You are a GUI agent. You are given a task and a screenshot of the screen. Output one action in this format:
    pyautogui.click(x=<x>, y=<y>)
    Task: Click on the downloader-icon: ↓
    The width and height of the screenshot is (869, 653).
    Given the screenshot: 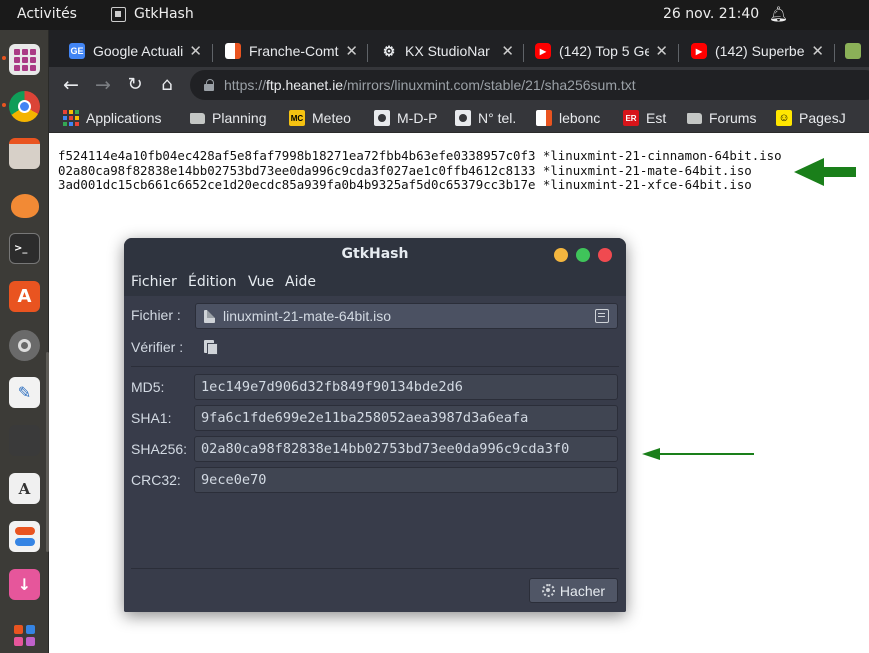 What is the action you would take?
    pyautogui.click(x=24, y=584)
    